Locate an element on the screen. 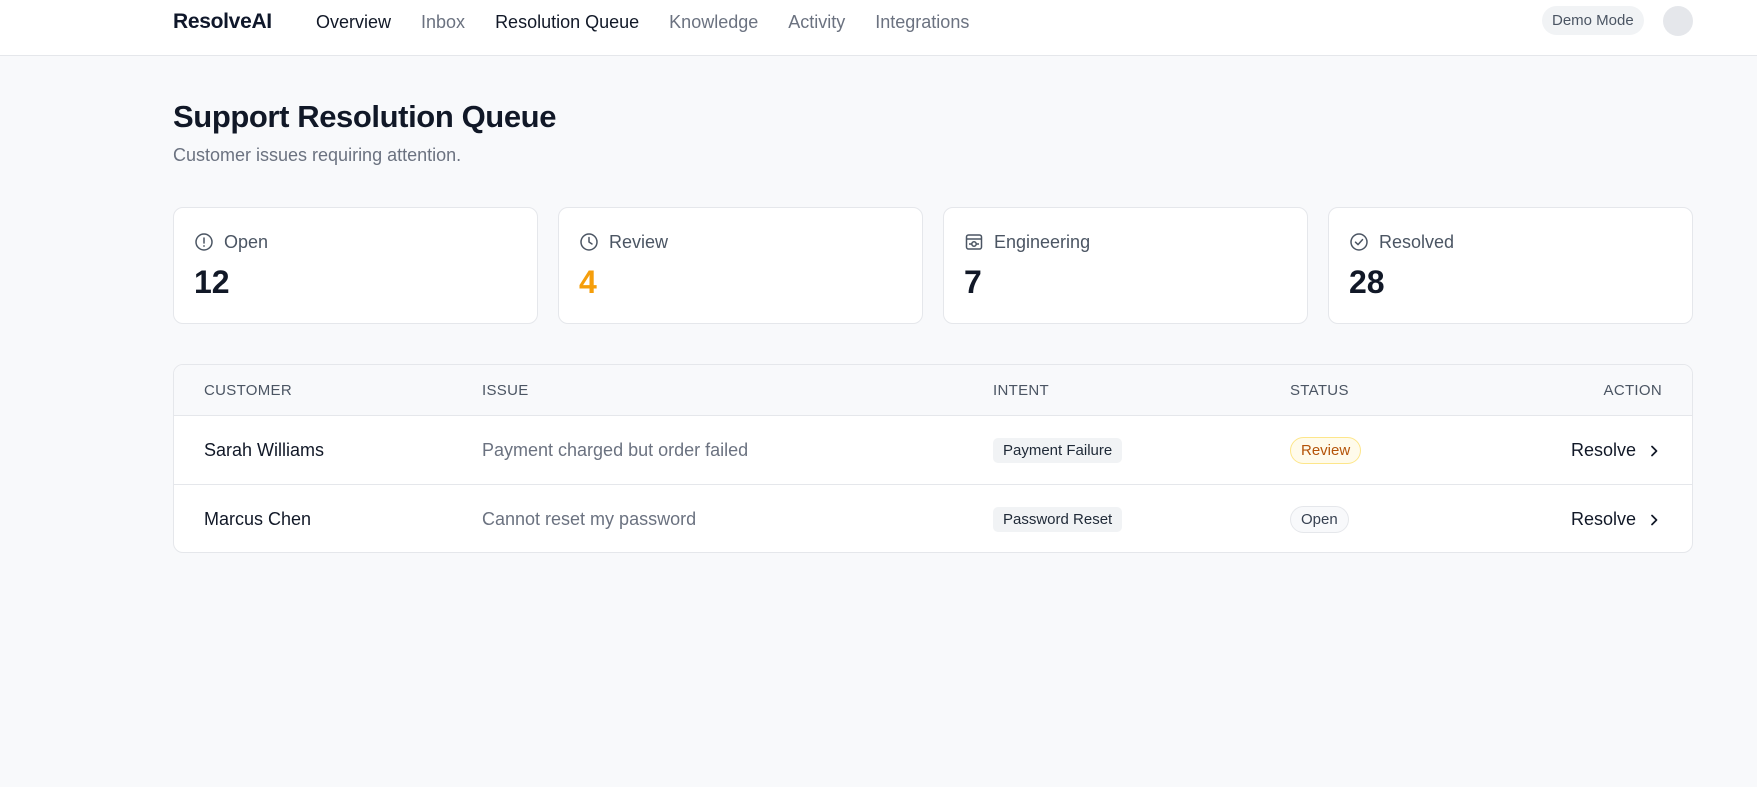  stat-label: Review is located at coordinates (639, 242).